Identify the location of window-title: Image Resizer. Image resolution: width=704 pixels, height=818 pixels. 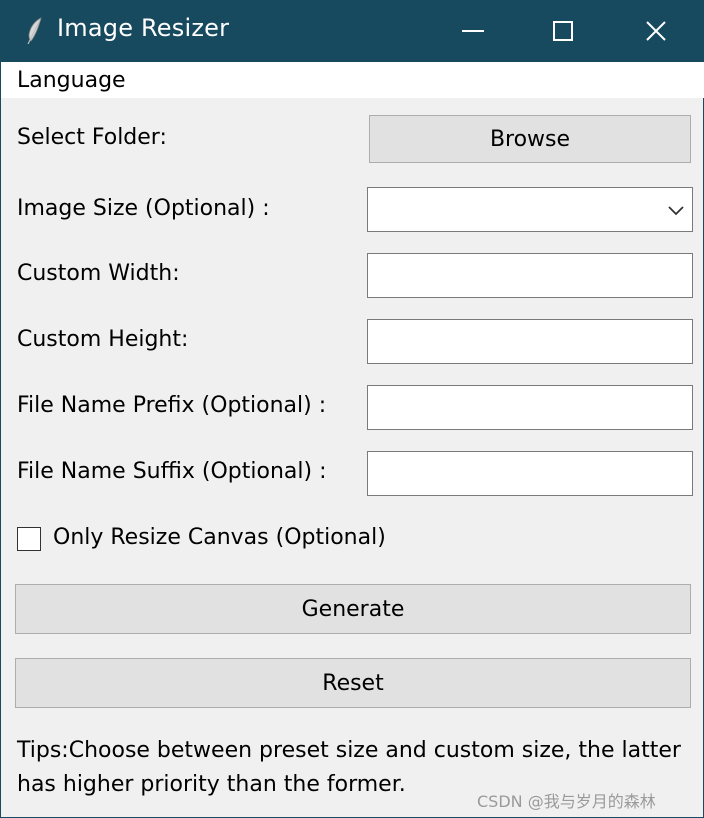
(143, 28).